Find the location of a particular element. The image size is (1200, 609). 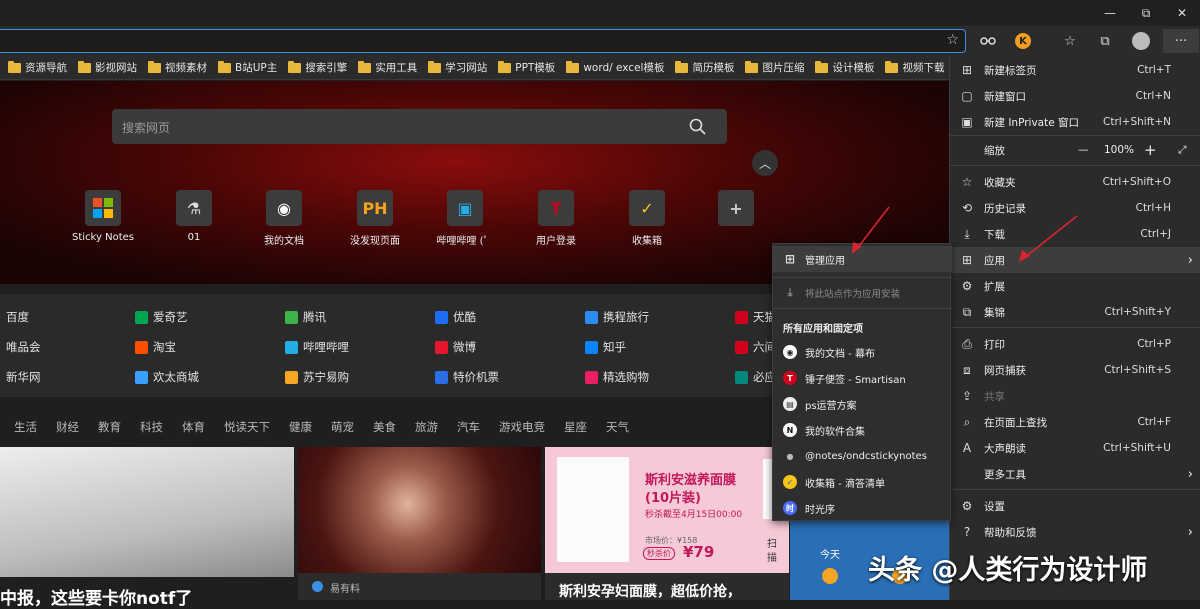

red-arrowhead is located at coordinates (1024, 256).